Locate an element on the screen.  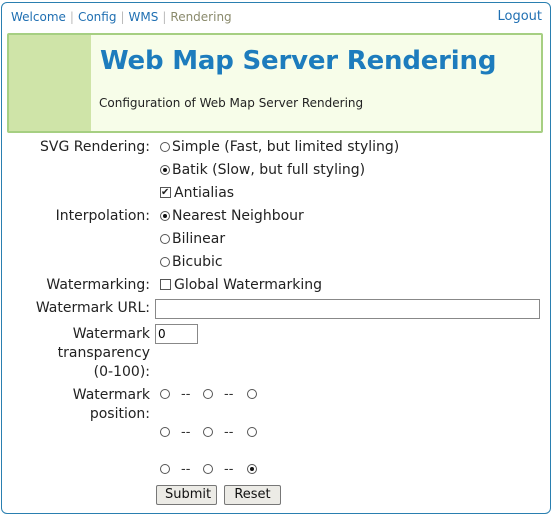
watermark-position-label-2: position: is located at coordinates (119, 414).